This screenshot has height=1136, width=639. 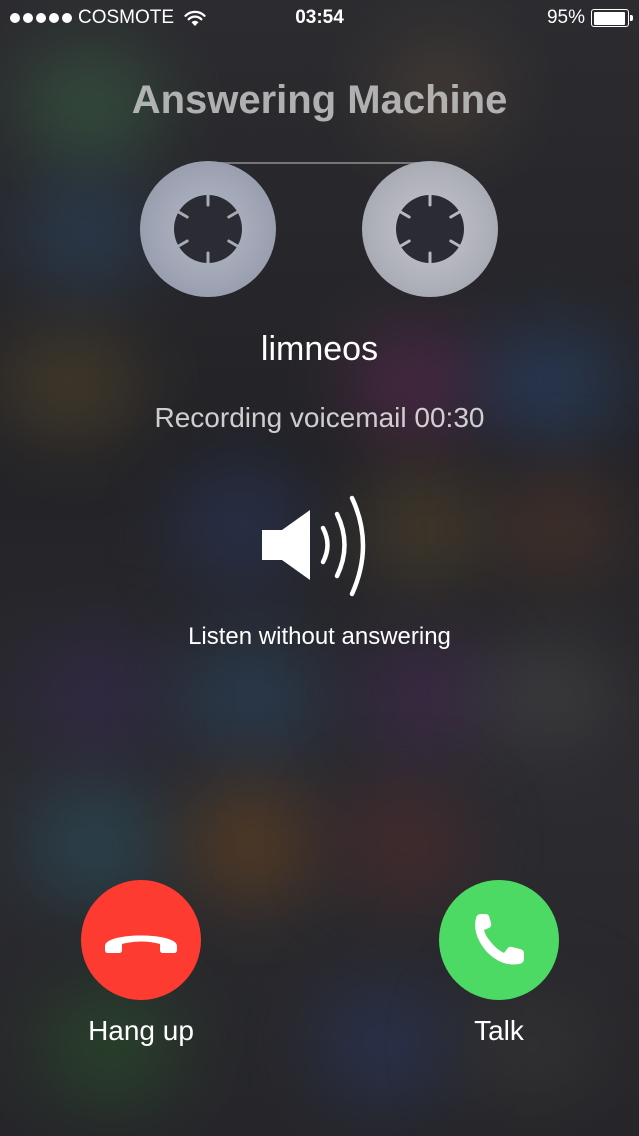 What do you see at coordinates (609, 18) in the screenshot?
I see `battery-fill` at bounding box center [609, 18].